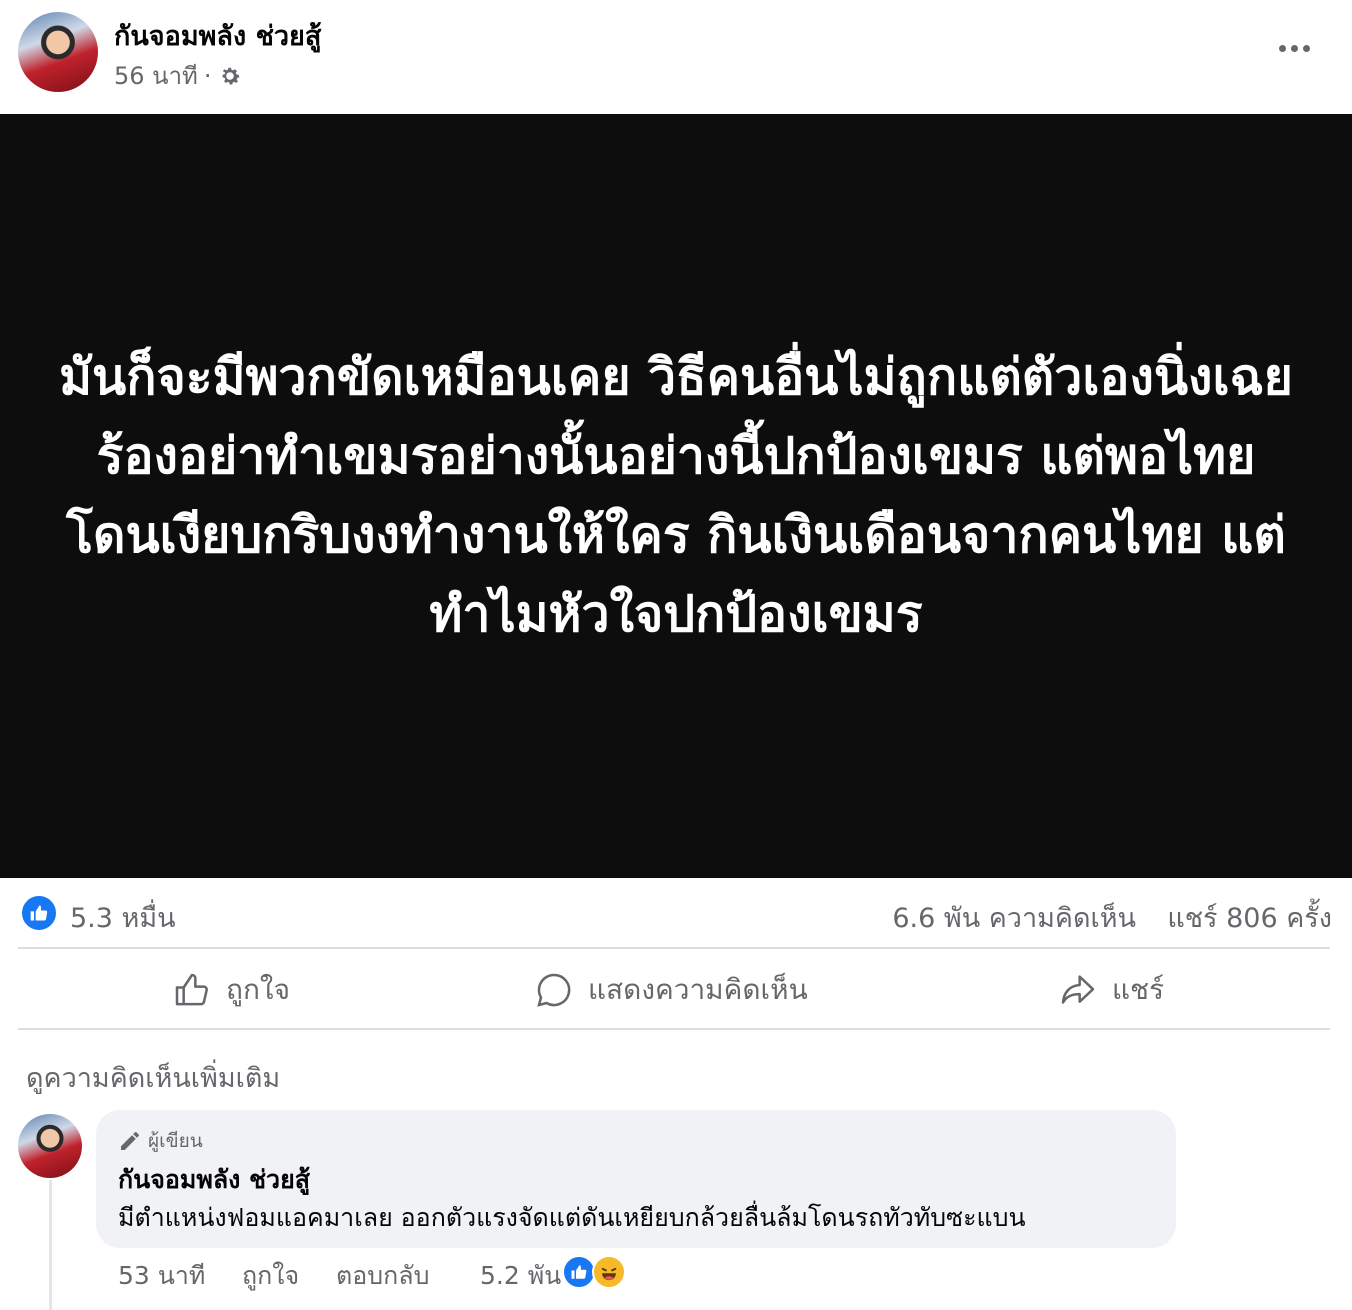 This screenshot has width=1352, height=1310. I want to click on comment-reactions, so click(594, 1272).